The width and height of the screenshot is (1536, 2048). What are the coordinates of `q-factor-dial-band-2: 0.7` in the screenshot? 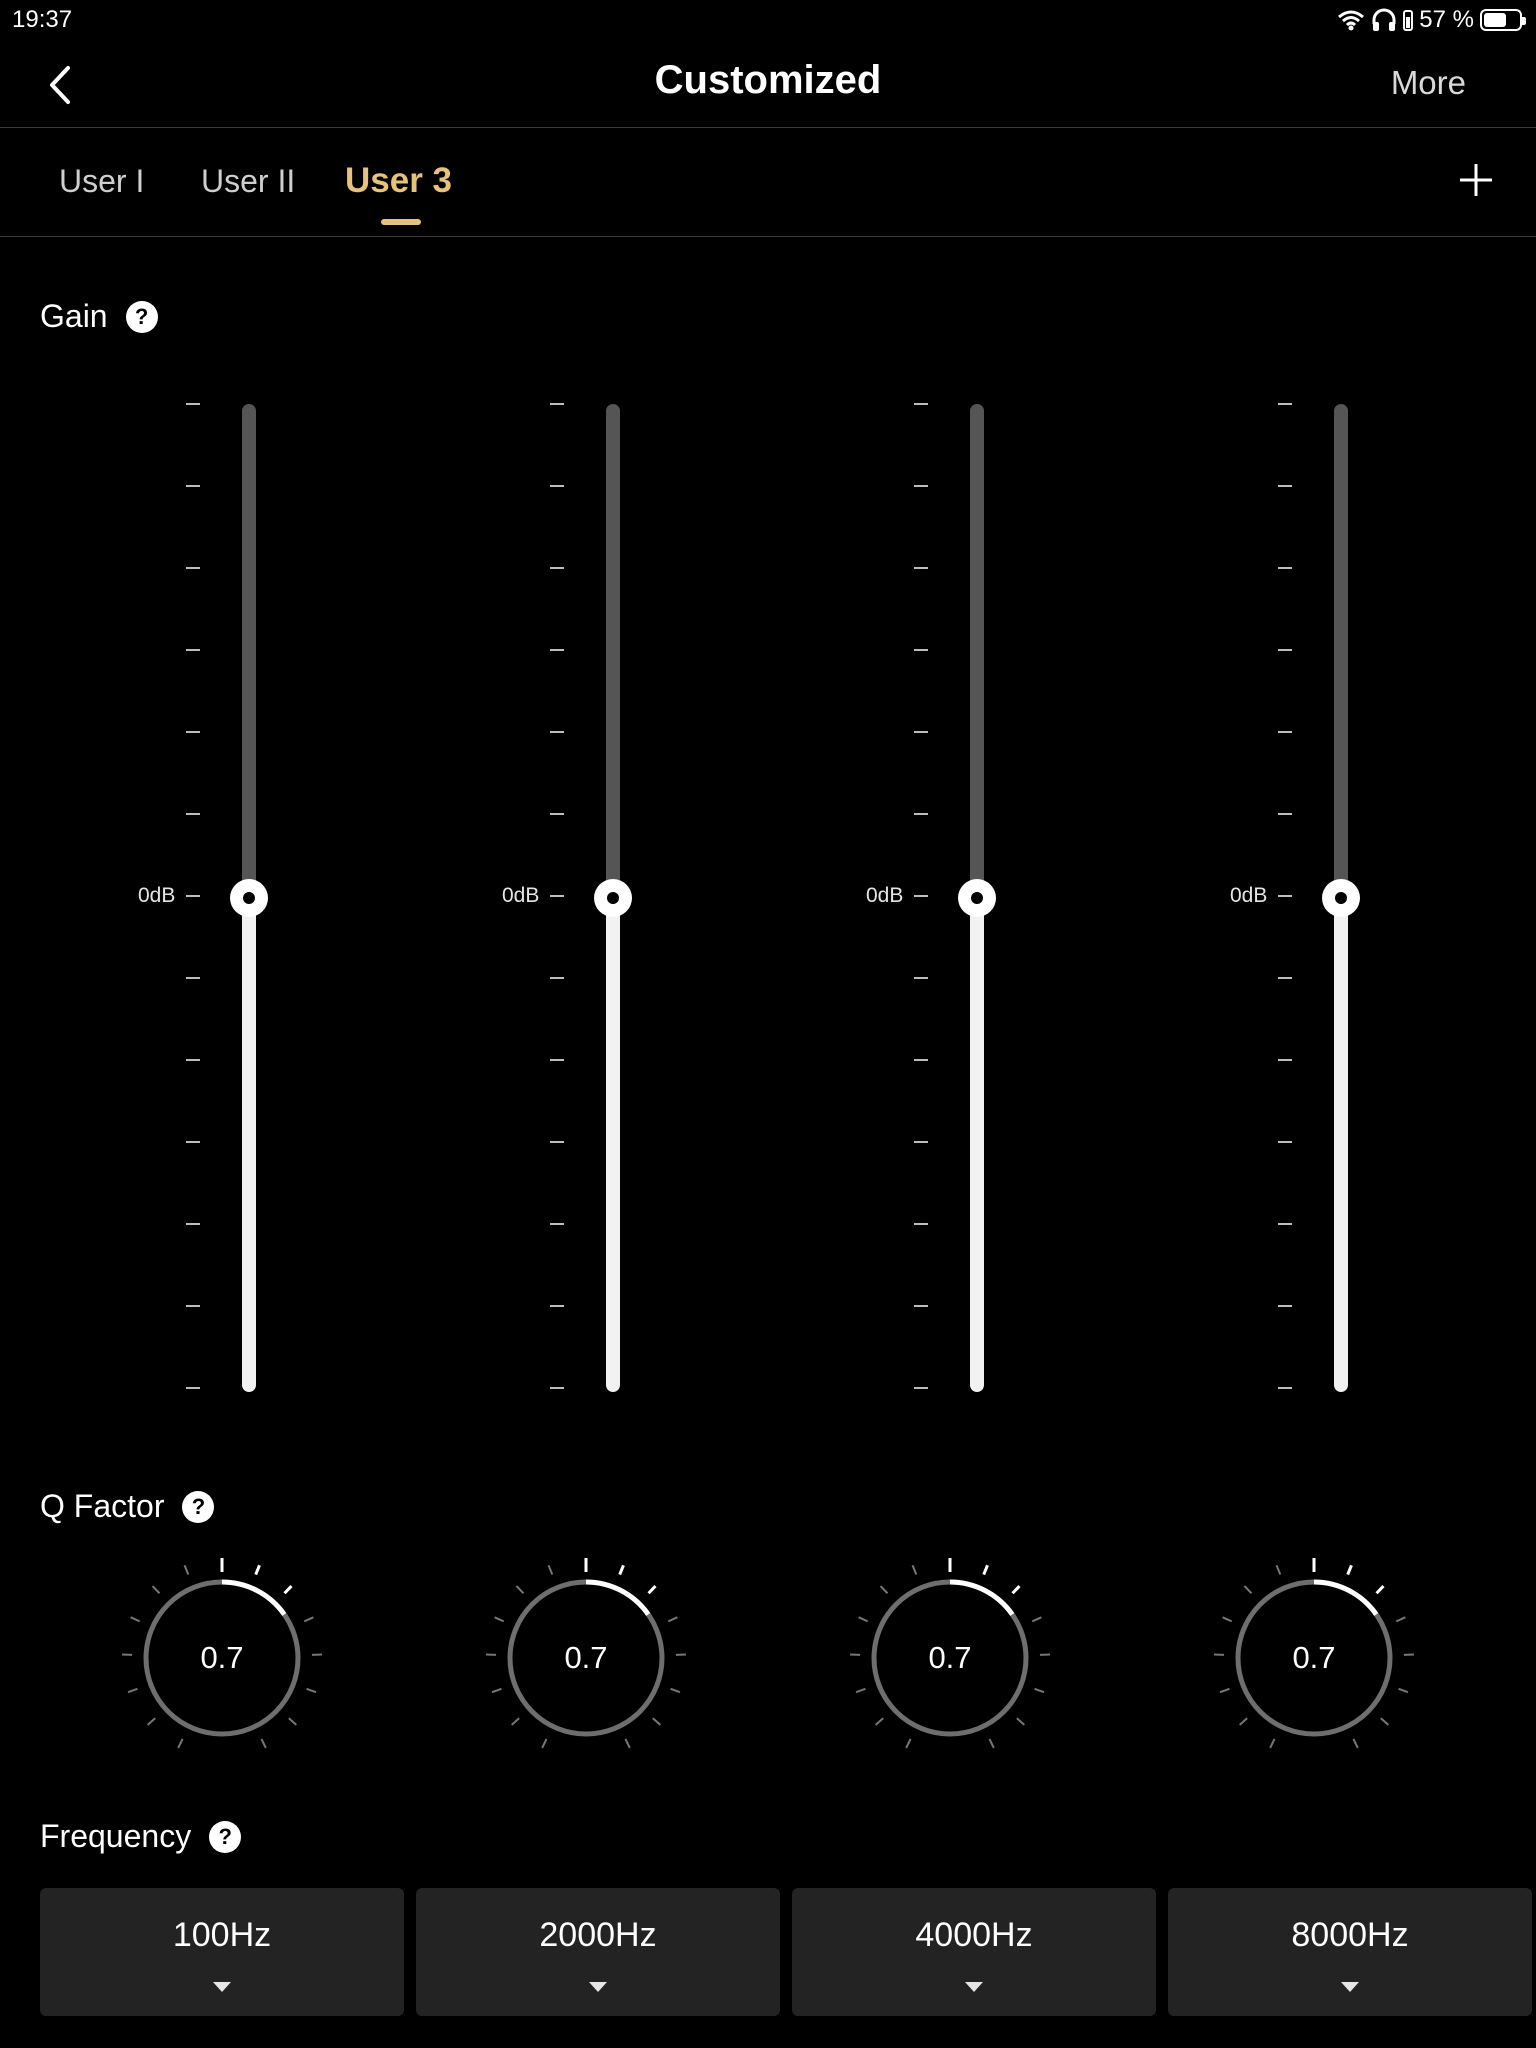 It's located at (586, 1658).